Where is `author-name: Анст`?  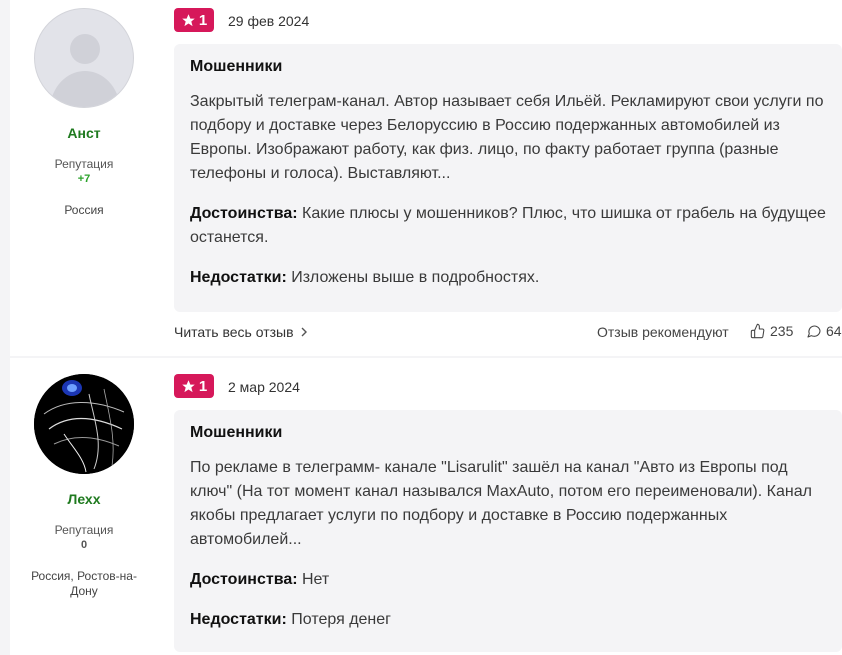 author-name: Анст is located at coordinates (84, 133).